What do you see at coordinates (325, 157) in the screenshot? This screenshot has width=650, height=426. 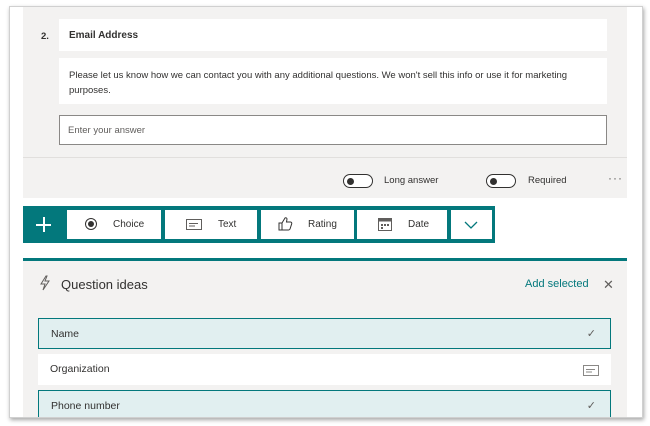 I see `card-divider` at bounding box center [325, 157].